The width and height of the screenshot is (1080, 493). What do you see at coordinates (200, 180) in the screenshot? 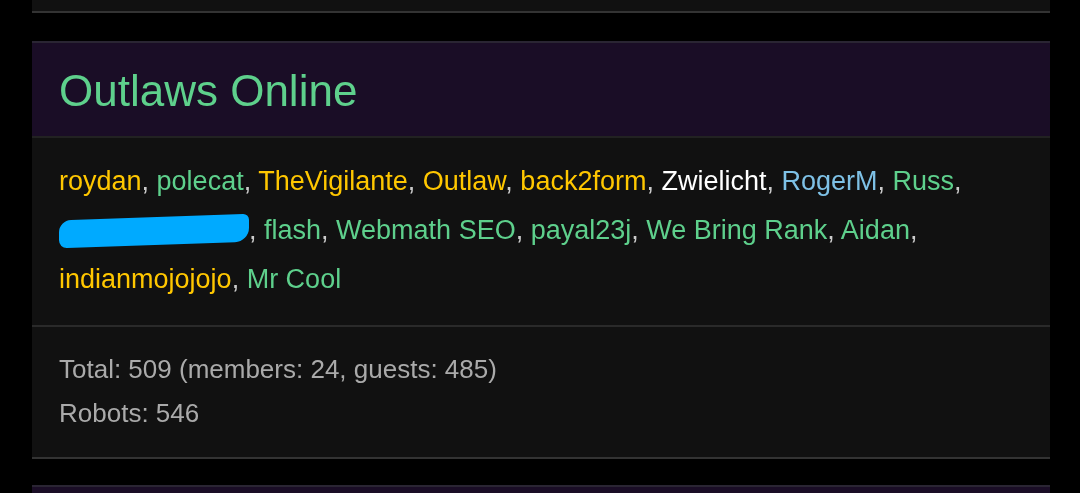
I see `username-link: polecat` at bounding box center [200, 180].